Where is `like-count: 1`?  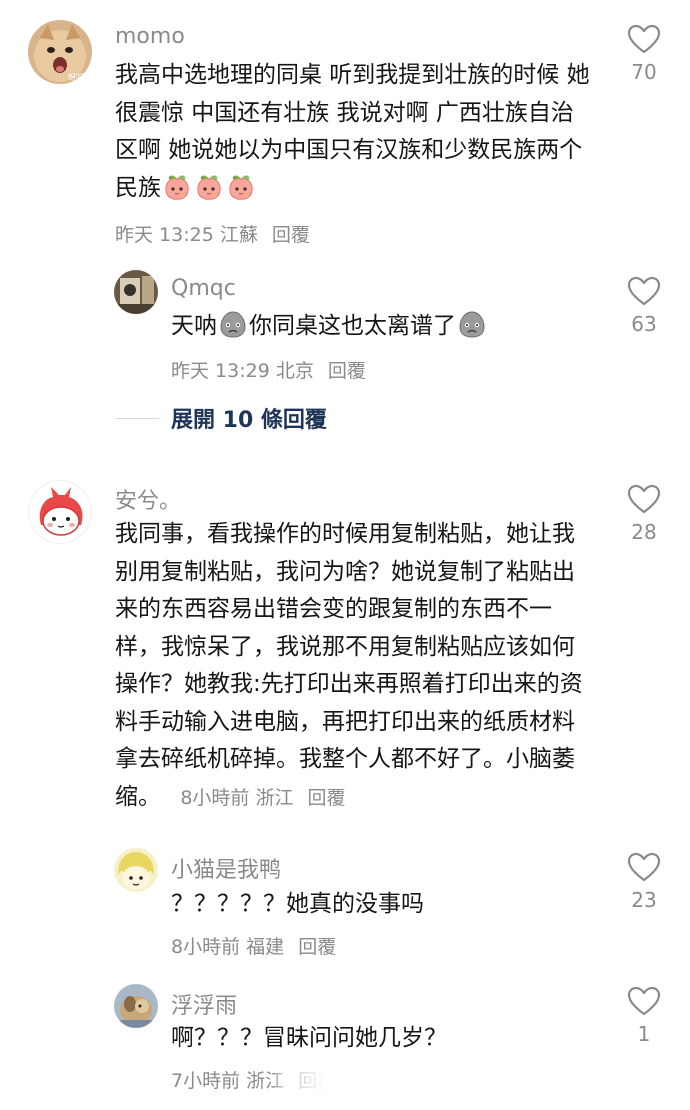
like-count: 1 is located at coordinates (644, 1034).